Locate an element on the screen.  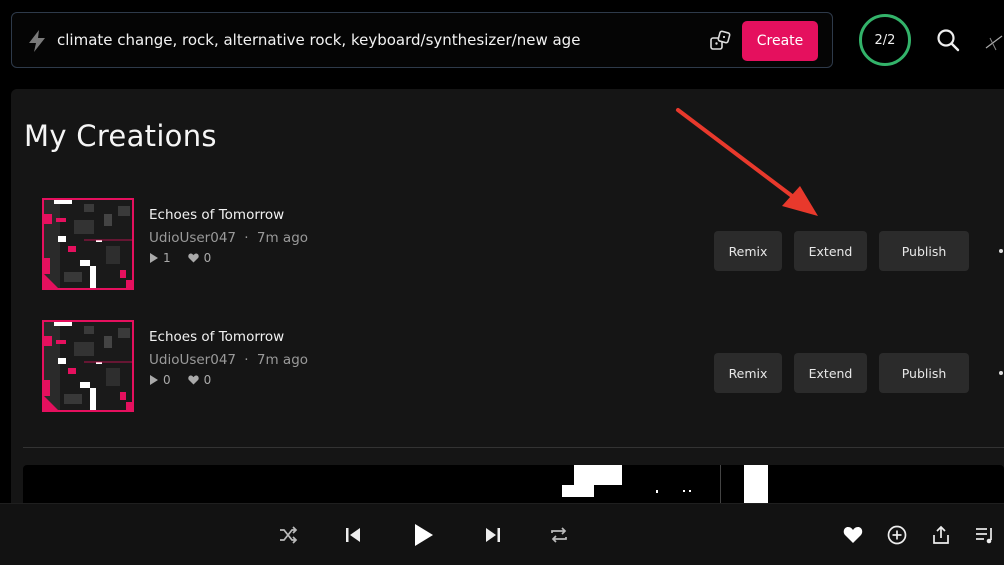
page-title: My Creations is located at coordinates (120, 136).